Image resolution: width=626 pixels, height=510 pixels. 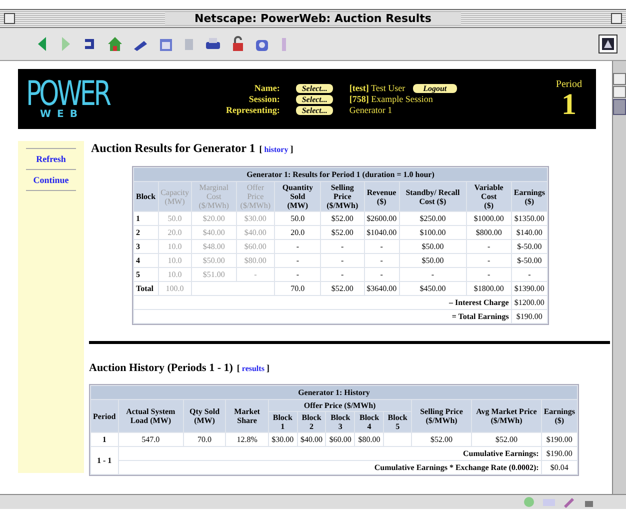 What do you see at coordinates (619, 107) in the screenshot?
I see `scroll-thumb` at bounding box center [619, 107].